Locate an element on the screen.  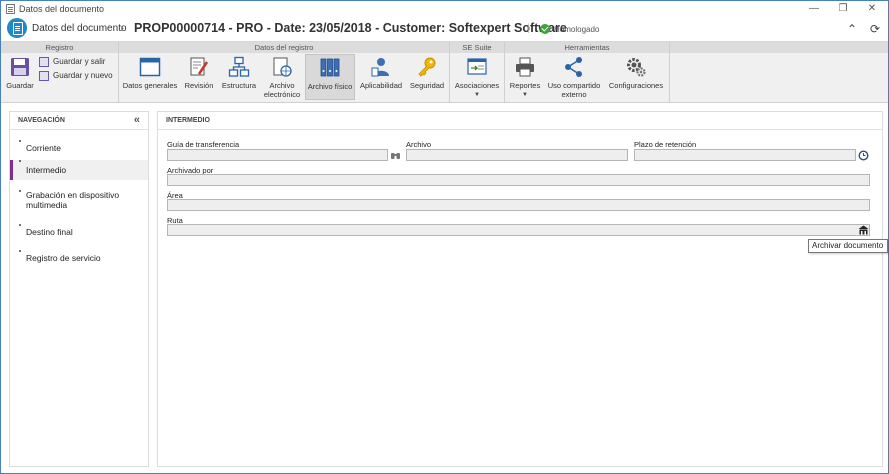
clock-icon is located at coordinates (863, 155).